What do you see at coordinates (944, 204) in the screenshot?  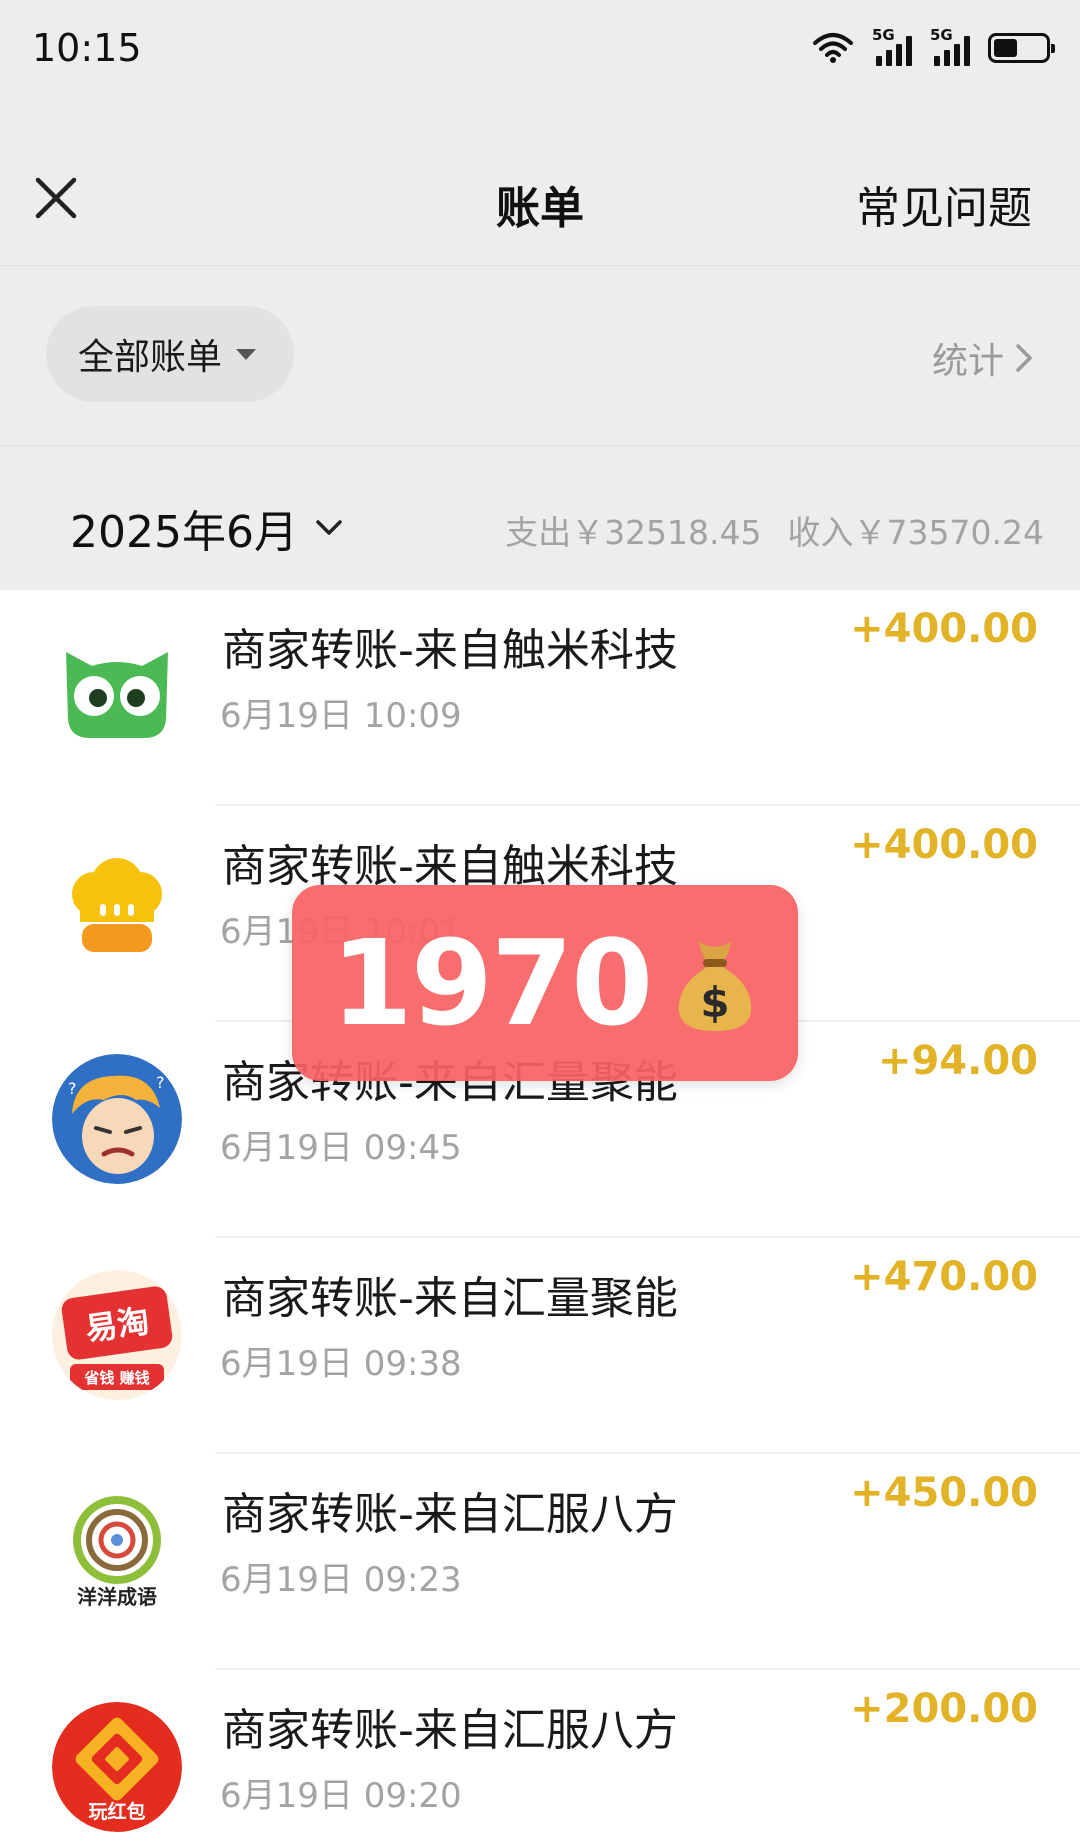 I see `faq-link: 常见问题` at bounding box center [944, 204].